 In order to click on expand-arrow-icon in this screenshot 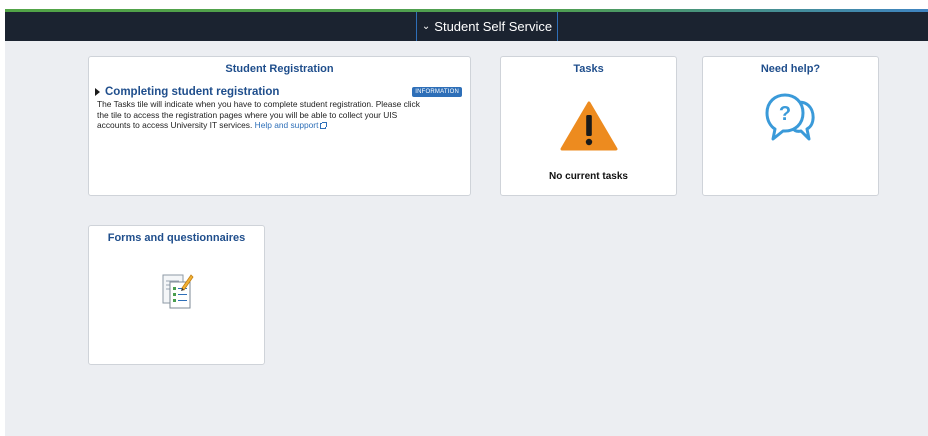, I will do `click(97, 92)`.